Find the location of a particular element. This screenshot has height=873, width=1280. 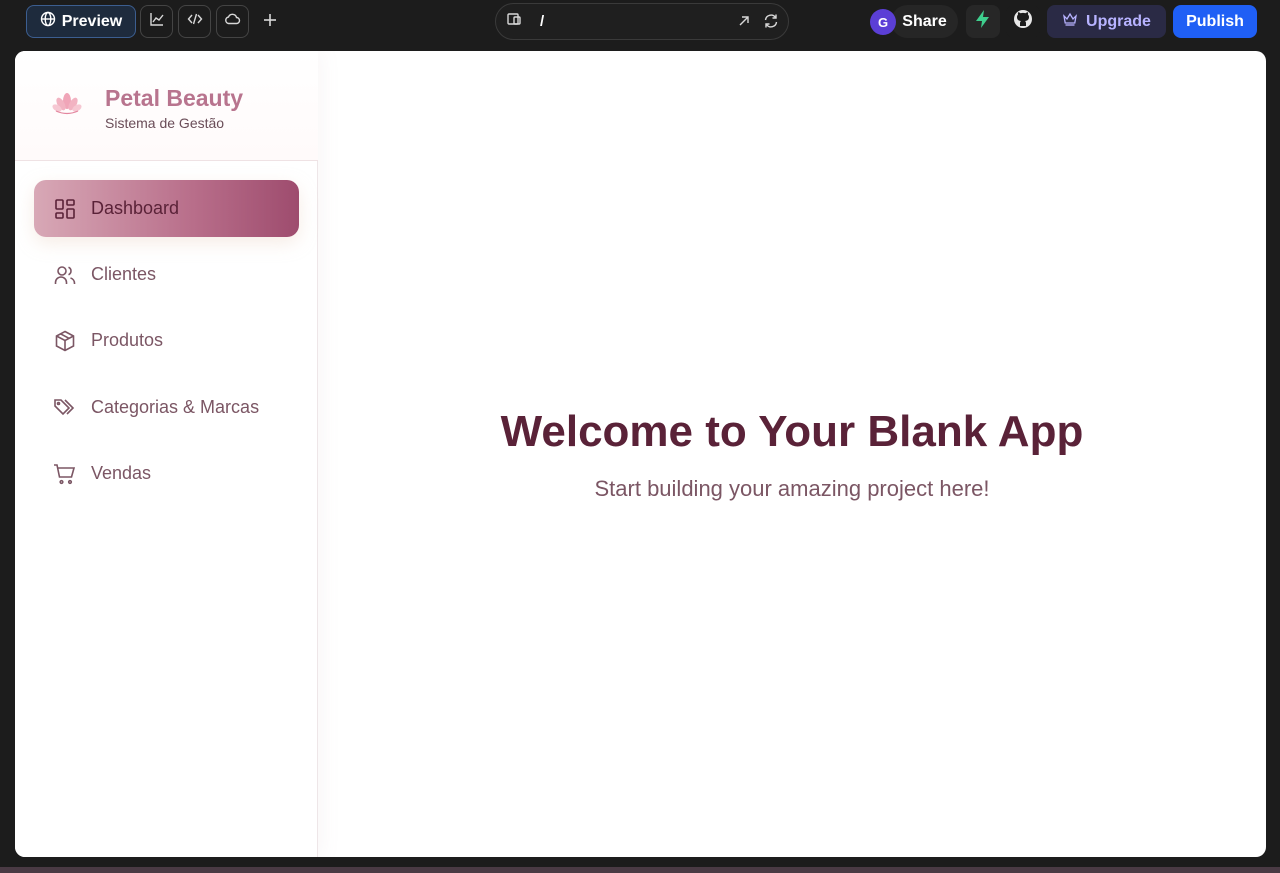

upgrade-button: Upgrade is located at coordinates (1106, 21).